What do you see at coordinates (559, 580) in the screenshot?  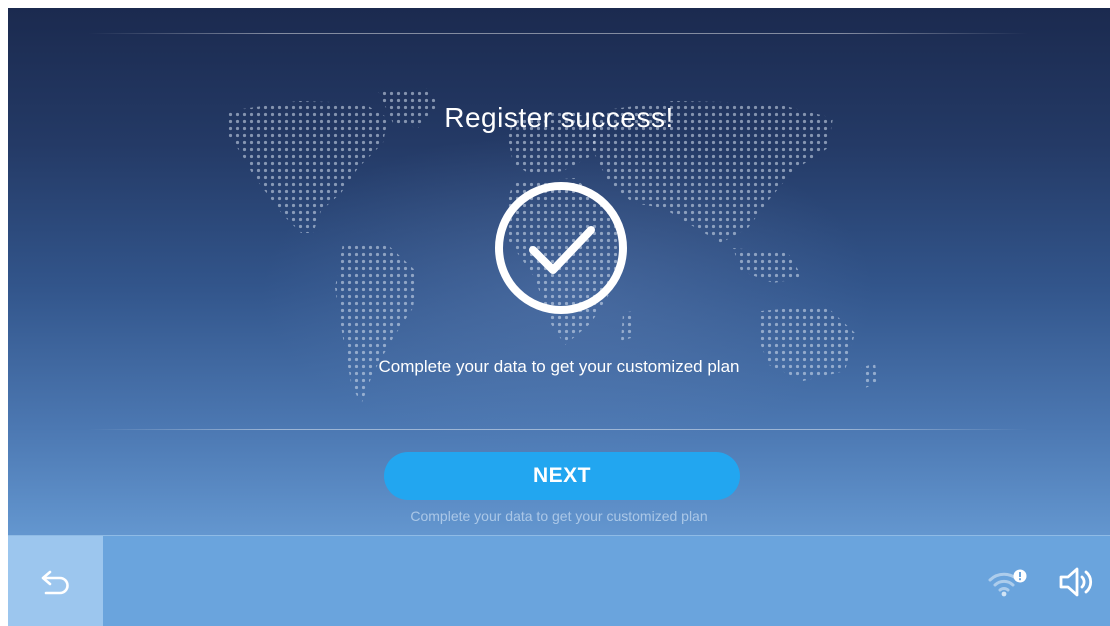 I see `bottom-bar` at bounding box center [559, 580].